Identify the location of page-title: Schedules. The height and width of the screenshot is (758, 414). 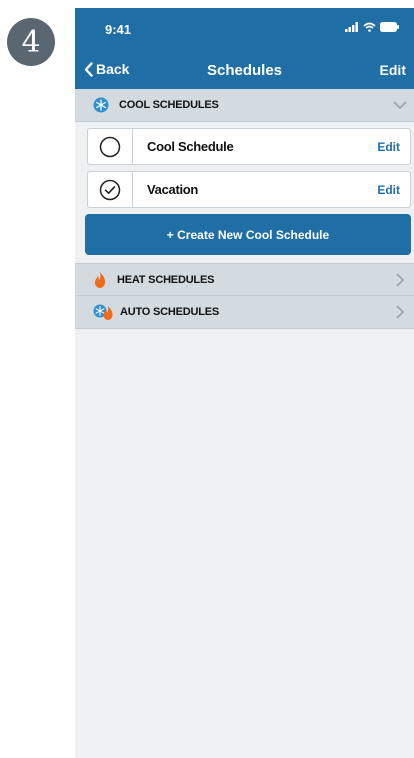
(244, 70).